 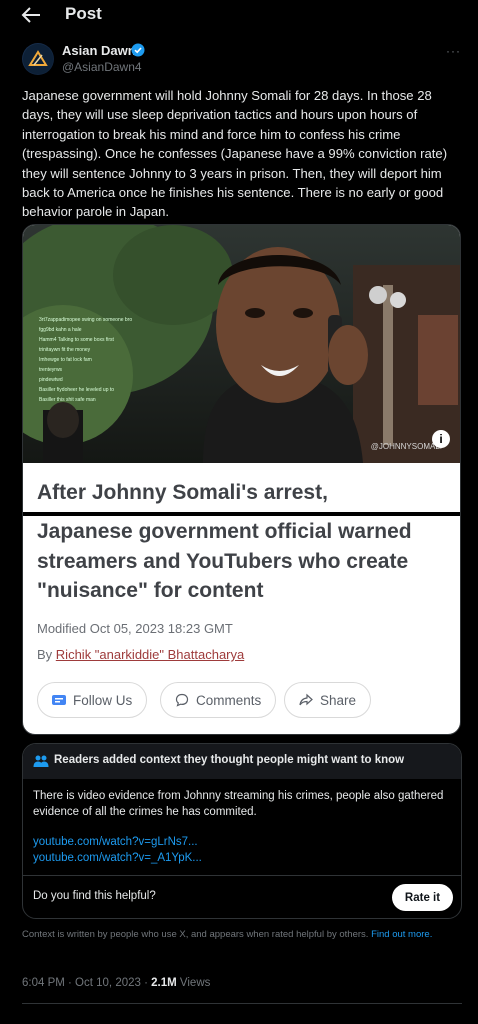 I want to click on share-button: Share, so click(x=328, y=700).